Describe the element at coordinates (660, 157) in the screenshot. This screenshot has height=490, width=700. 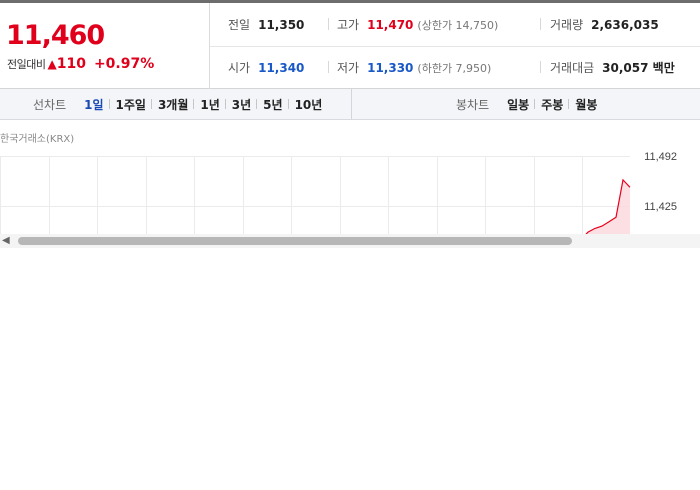
I see `y-tick-label: 11,492` at that location.